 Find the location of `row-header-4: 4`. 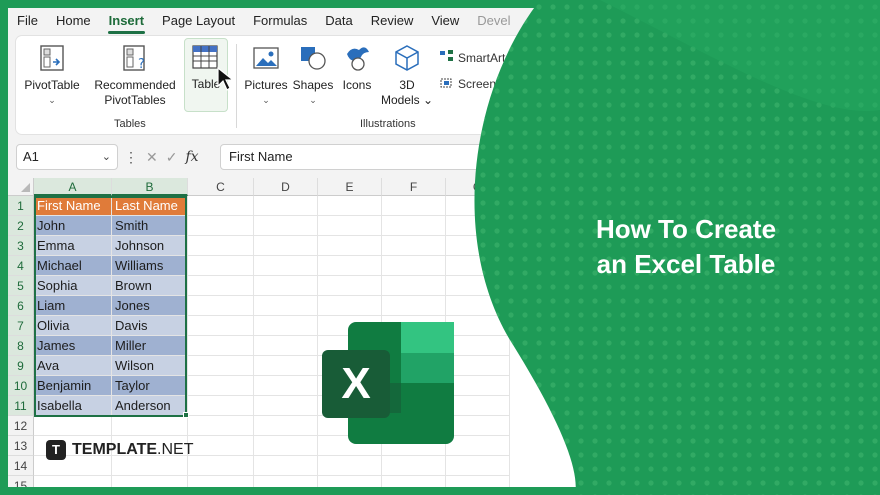

row-header-4: 4 is located at coordinates (21, 266).